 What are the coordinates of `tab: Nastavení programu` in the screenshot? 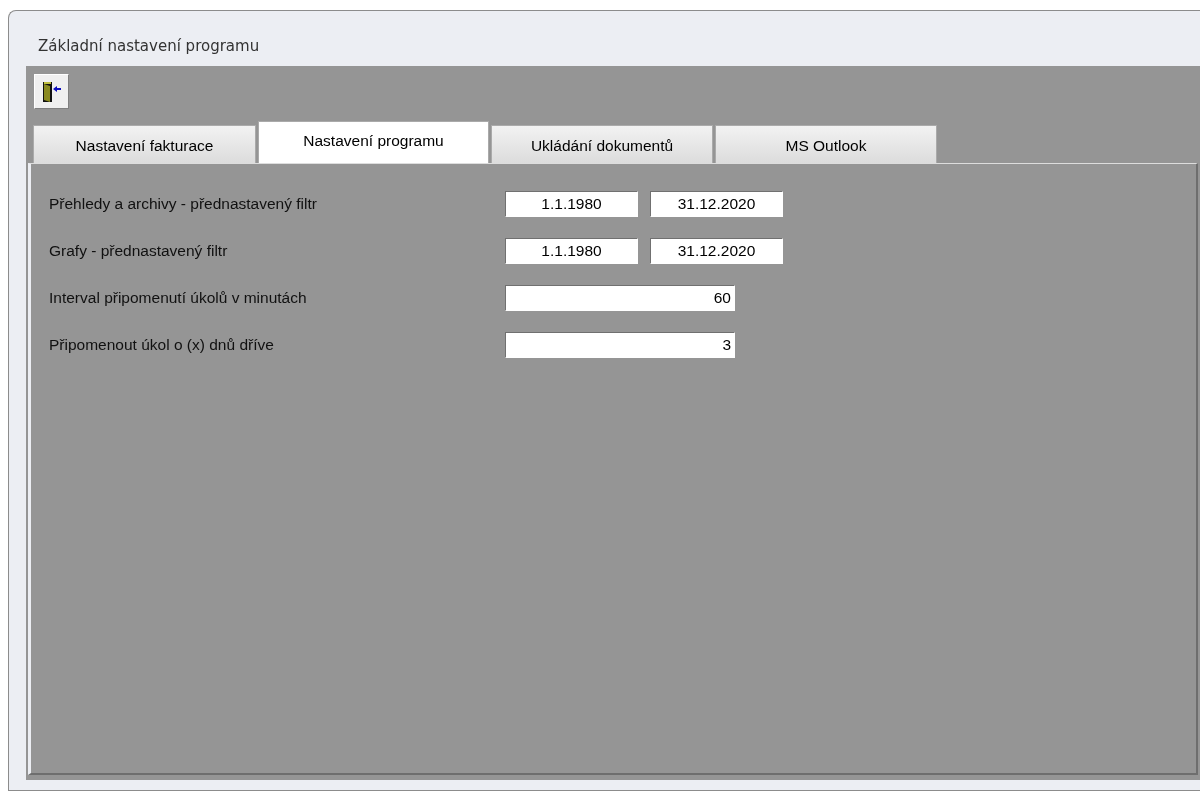 It's located at (373, 142).